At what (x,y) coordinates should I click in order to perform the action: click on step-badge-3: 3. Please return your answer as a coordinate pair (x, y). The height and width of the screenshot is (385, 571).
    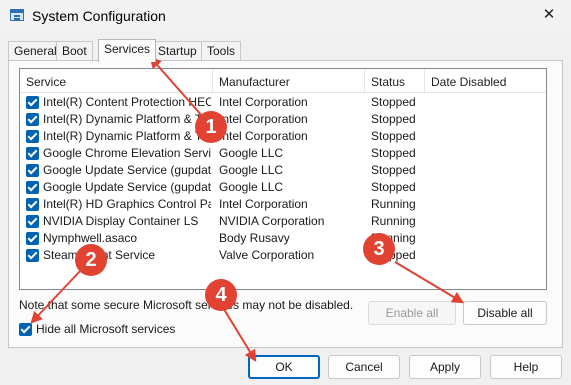
    Looking at the image, I should click on (379, 249).